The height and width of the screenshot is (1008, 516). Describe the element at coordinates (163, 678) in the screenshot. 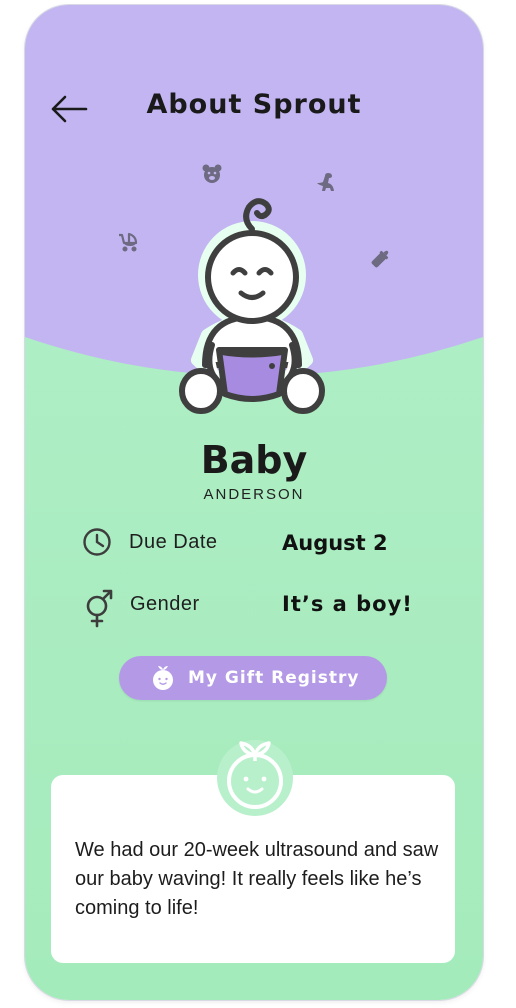

I see `baby-face-icon` at that location.